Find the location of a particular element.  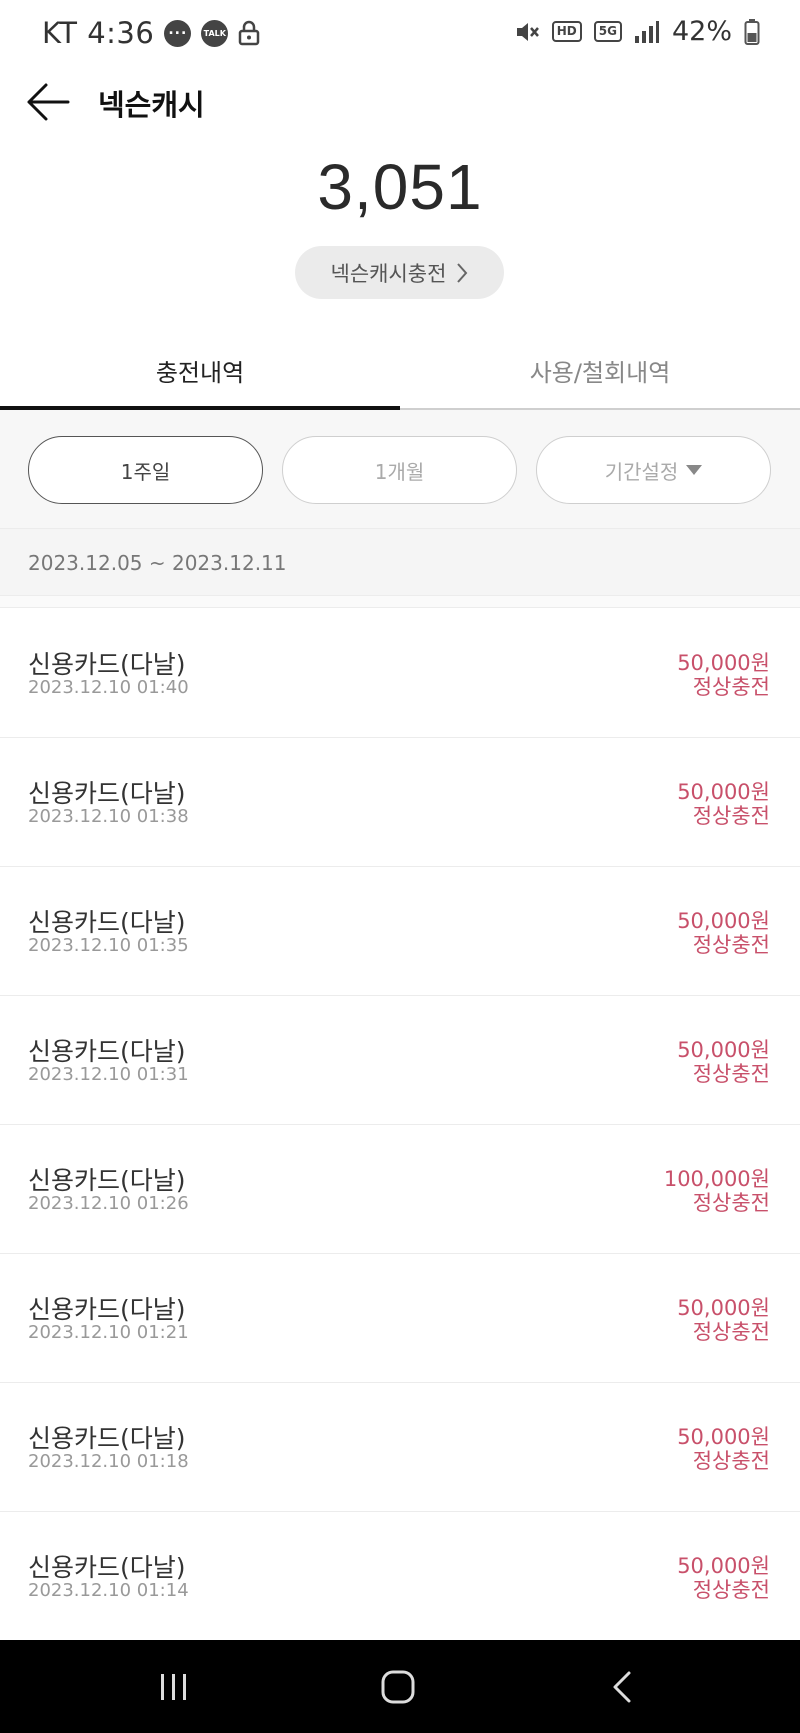

nav-back-button is located at coordinates (622, 1686).